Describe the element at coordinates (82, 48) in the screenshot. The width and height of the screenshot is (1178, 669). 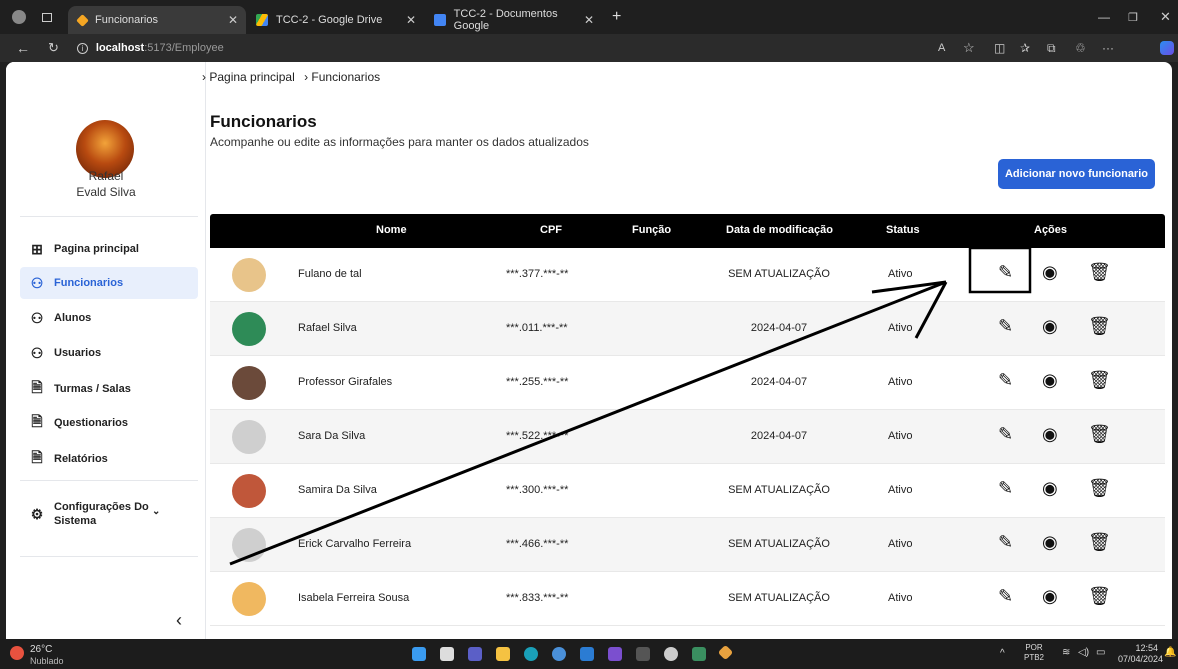
I see `info-icon: i` at that location.